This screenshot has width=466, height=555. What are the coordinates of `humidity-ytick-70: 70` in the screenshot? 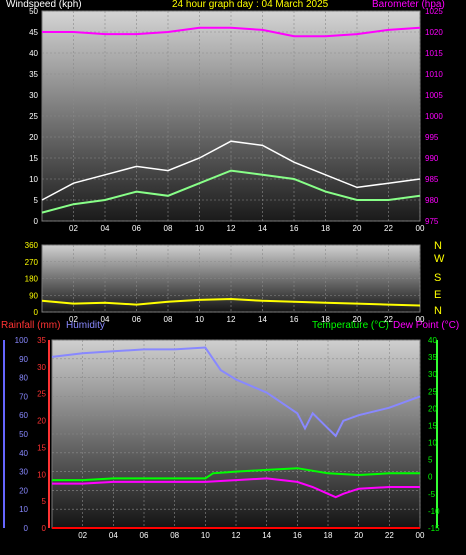 It's located at (23, 396).